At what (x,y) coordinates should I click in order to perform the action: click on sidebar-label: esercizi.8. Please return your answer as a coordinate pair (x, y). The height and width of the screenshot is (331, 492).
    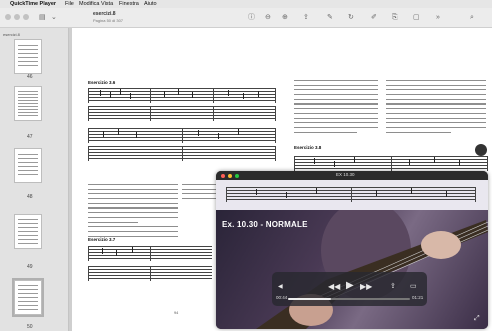
    Looking at the image, I should click on (11, 34).